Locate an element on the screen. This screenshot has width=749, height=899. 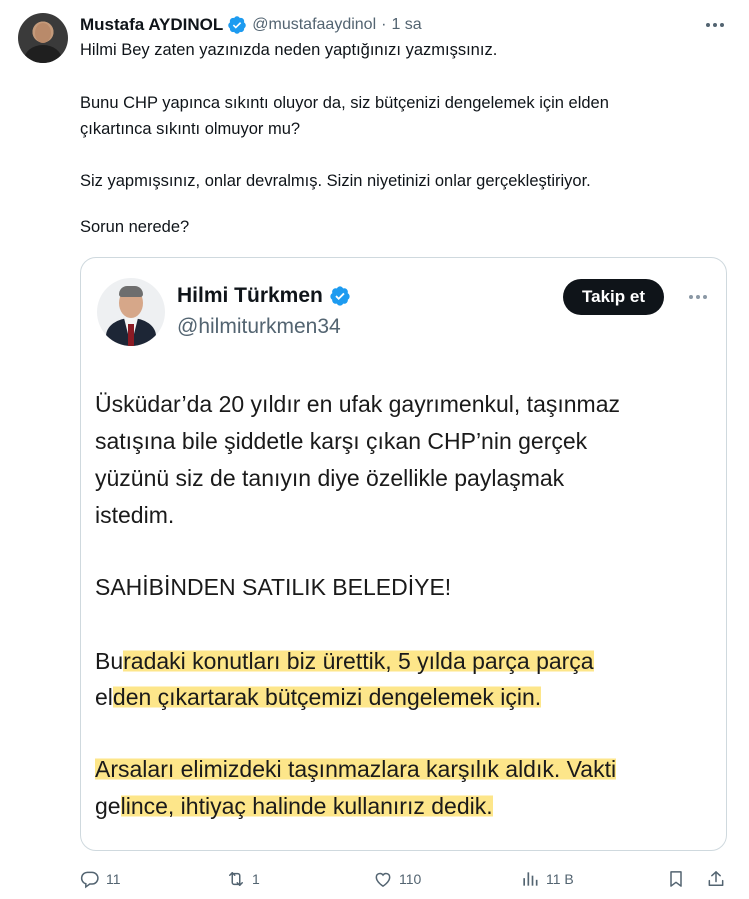
quoted-author-name-row: Hilmi Türkmen is located at coordinates (264, 296).